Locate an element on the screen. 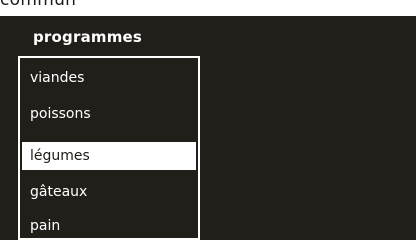 This screenshot has width=416, height=240. menu-item-viandes: viandes is located at coordinates (109, 78).